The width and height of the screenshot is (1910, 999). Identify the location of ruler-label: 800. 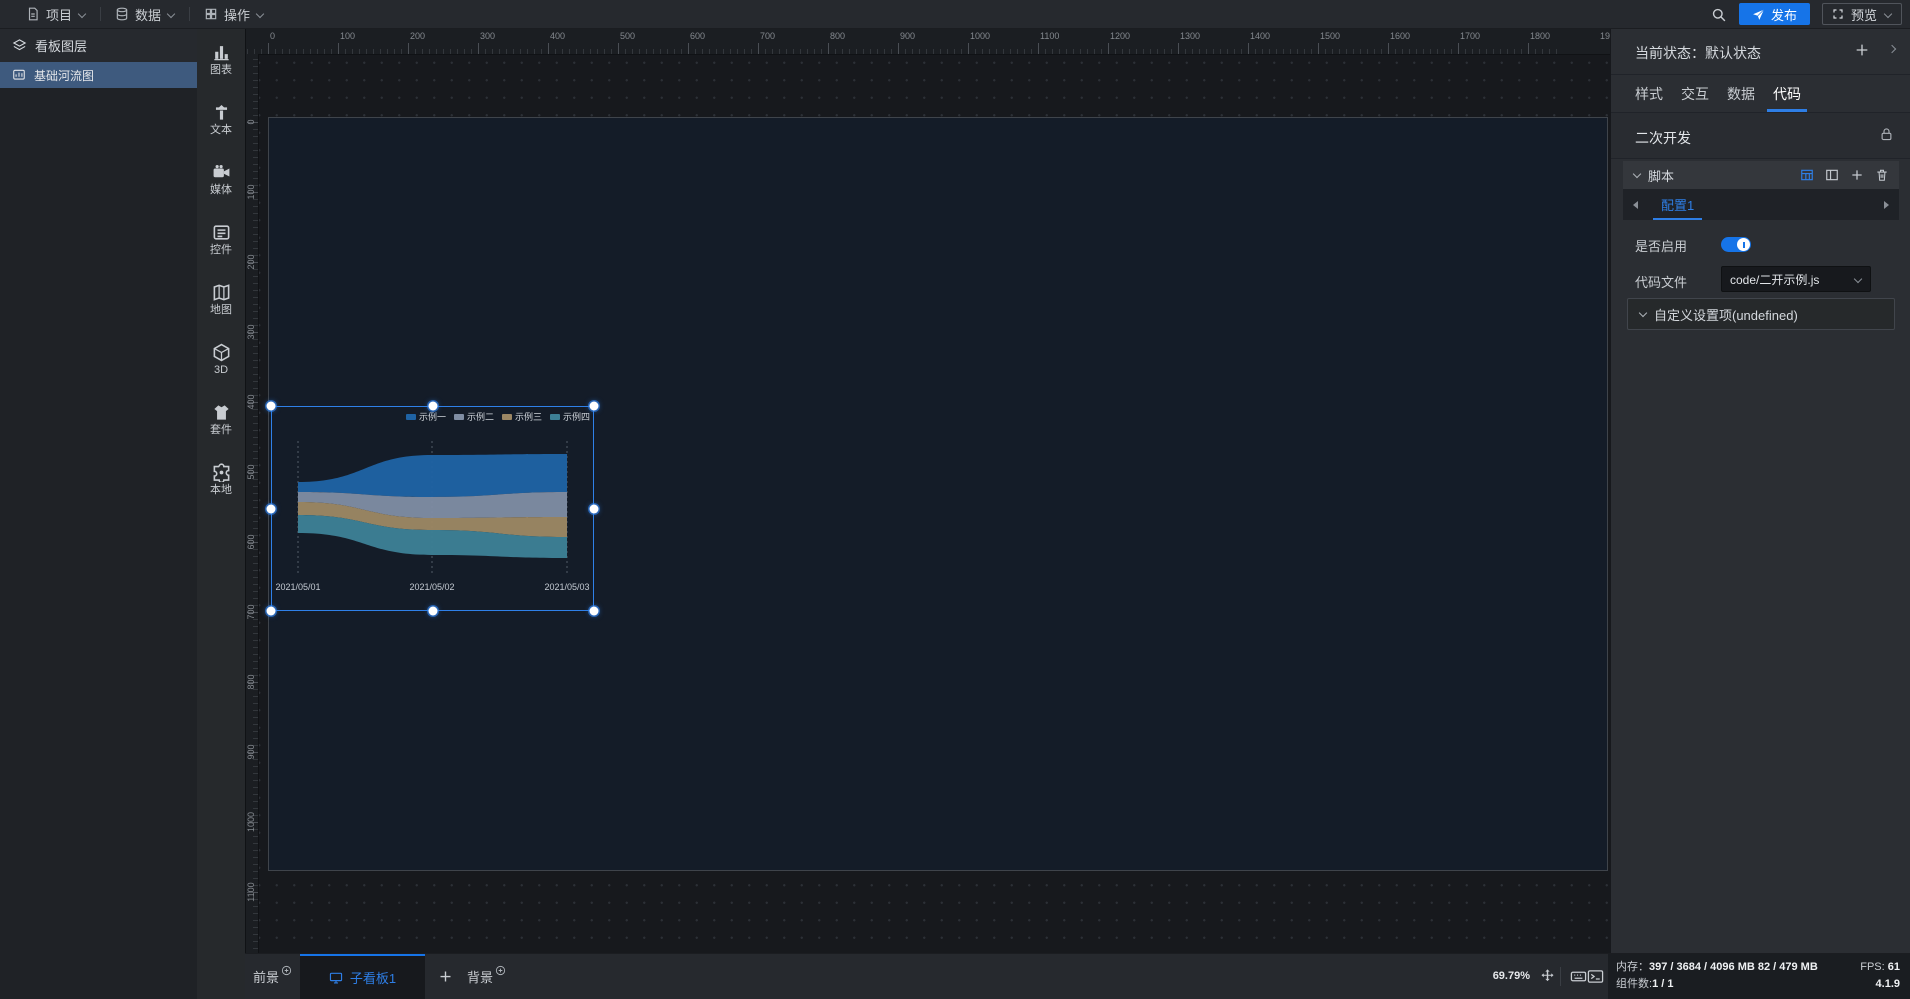
(251, 682).